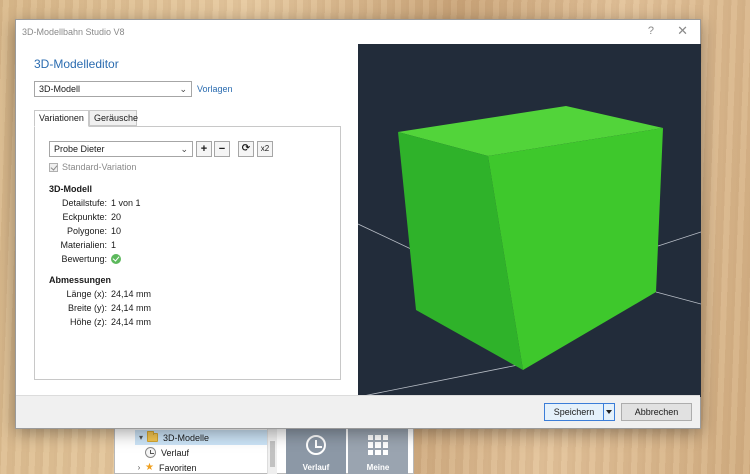 This screenshot has width=750, height=474. I want to click on tab-variationen: Variationen, so click(61, 118).